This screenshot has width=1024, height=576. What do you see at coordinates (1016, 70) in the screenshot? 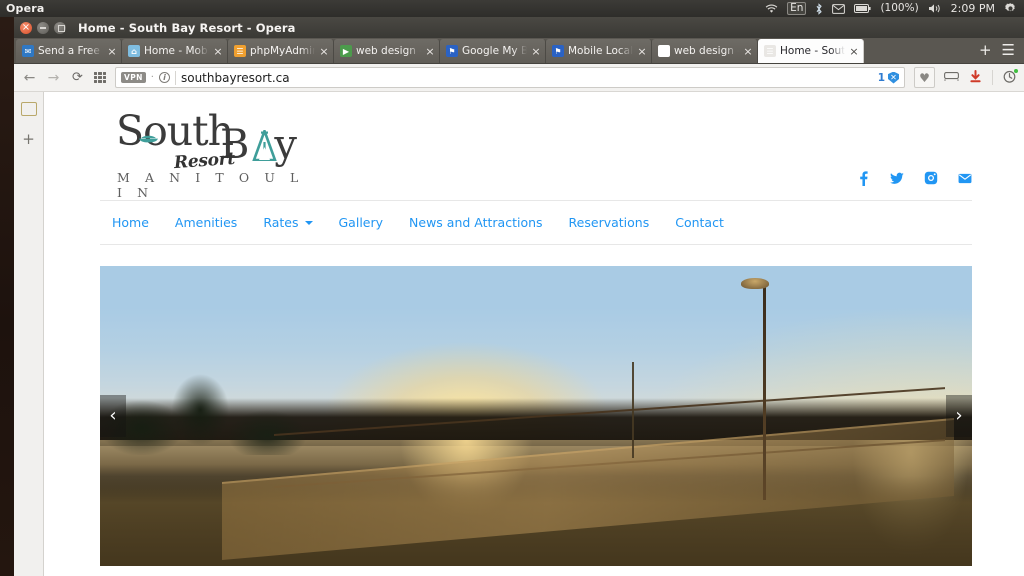
I see `history-update-dot` at bounding box center [1016, 70].